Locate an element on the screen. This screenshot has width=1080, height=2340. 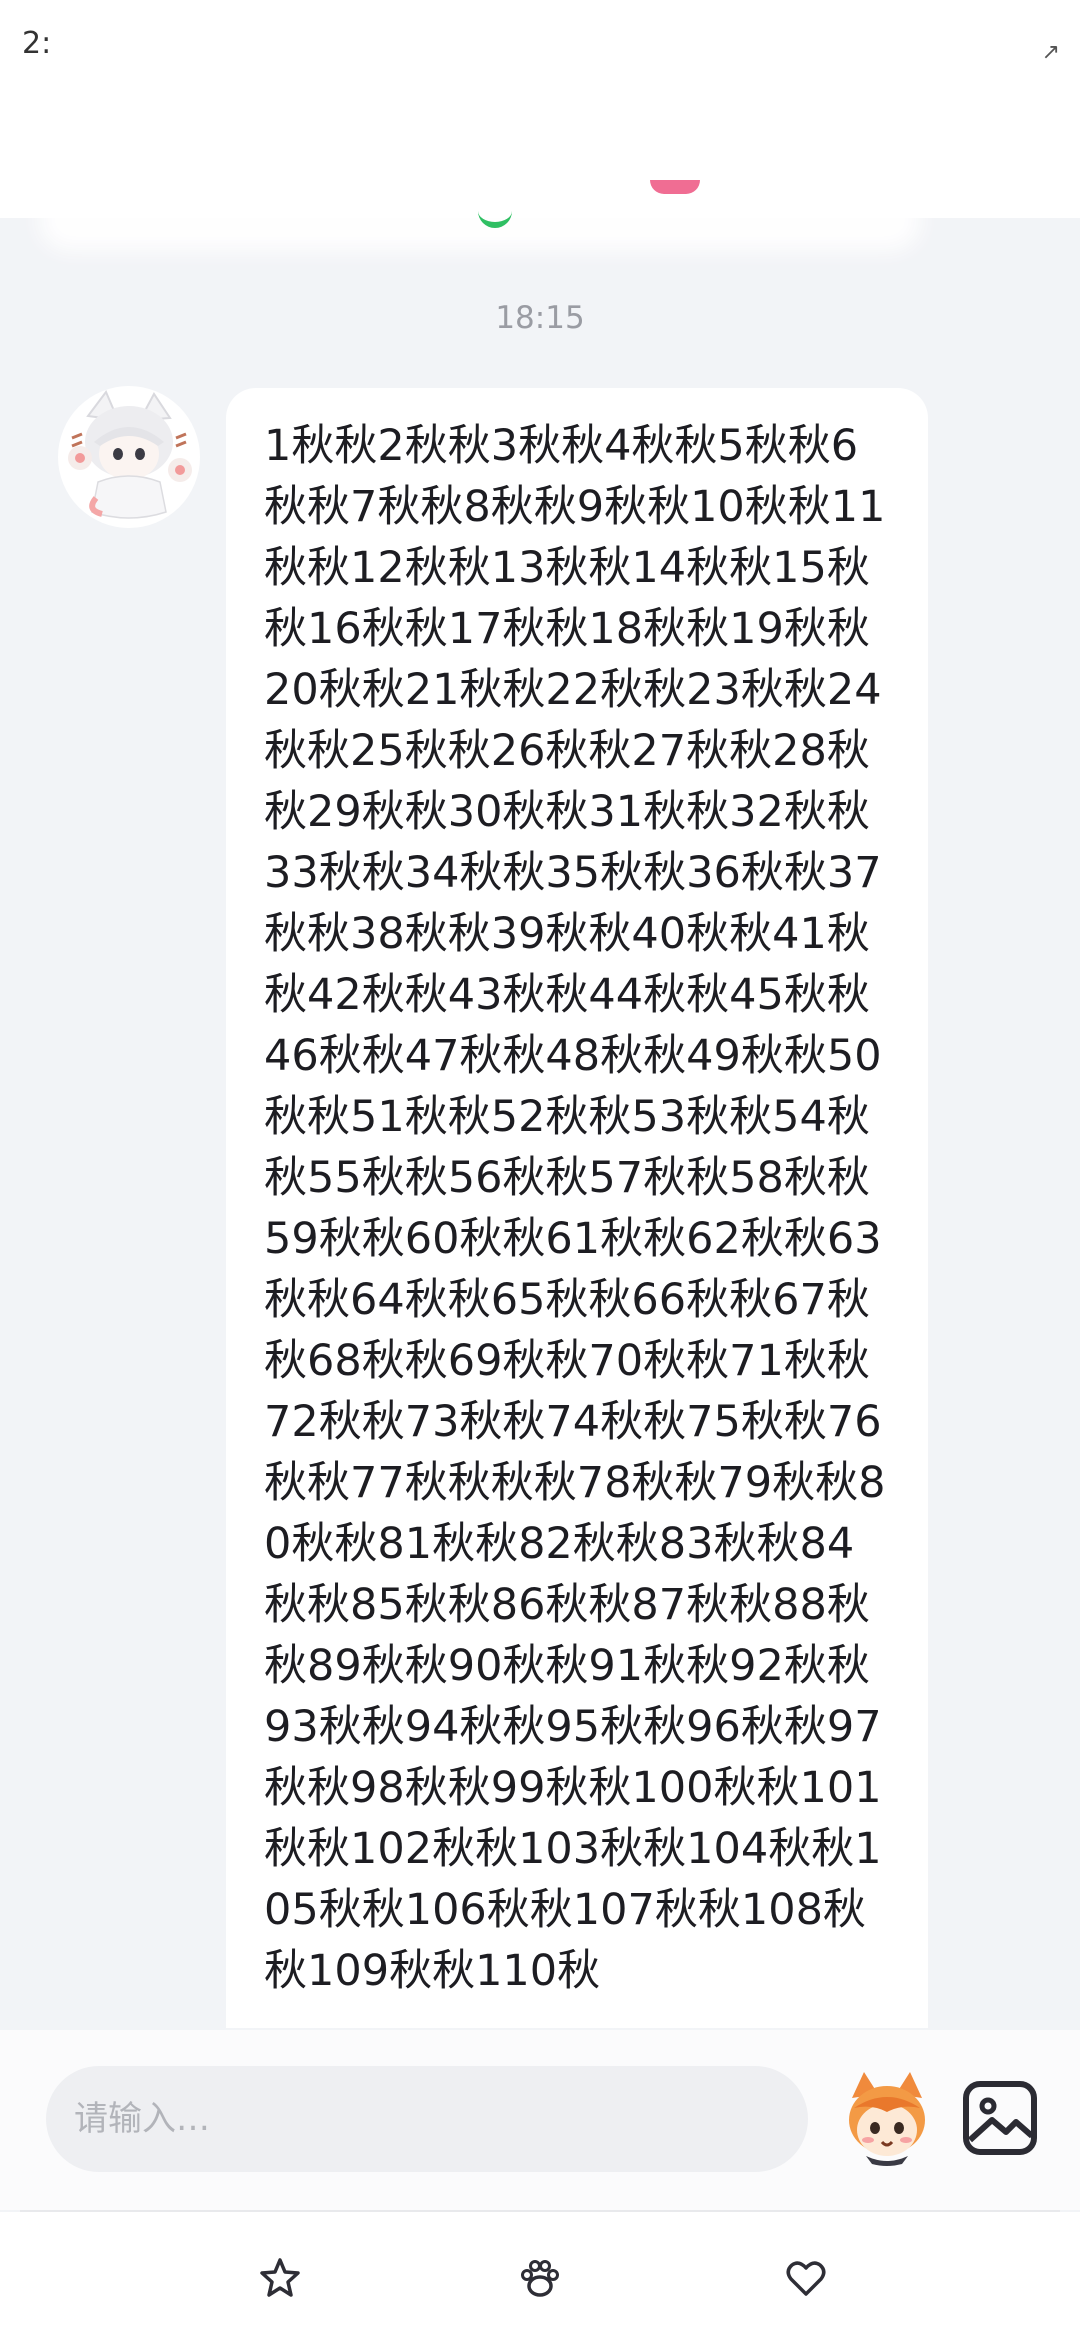
avatar is located at coordinates (129, 457).